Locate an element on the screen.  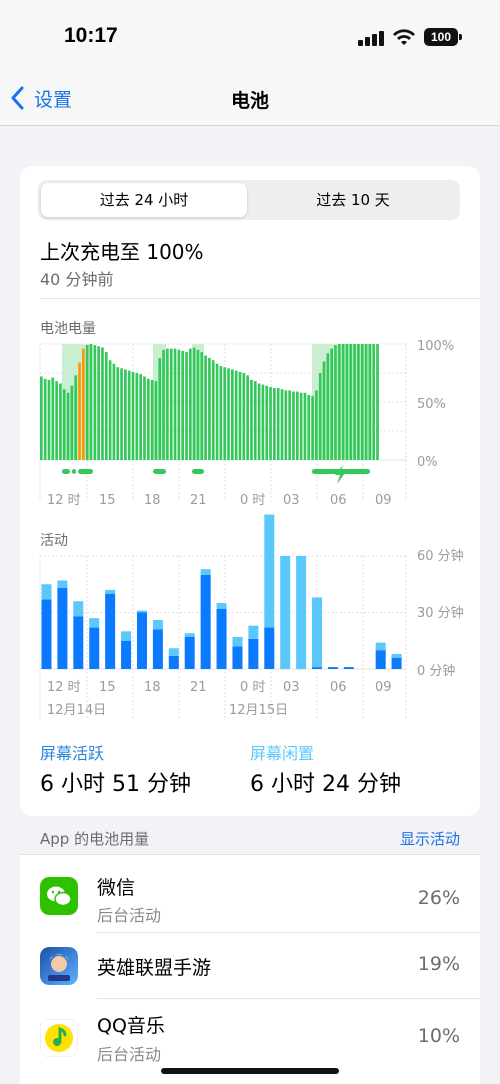
x-tick-label: 03 is located at coordinates (291, 687).